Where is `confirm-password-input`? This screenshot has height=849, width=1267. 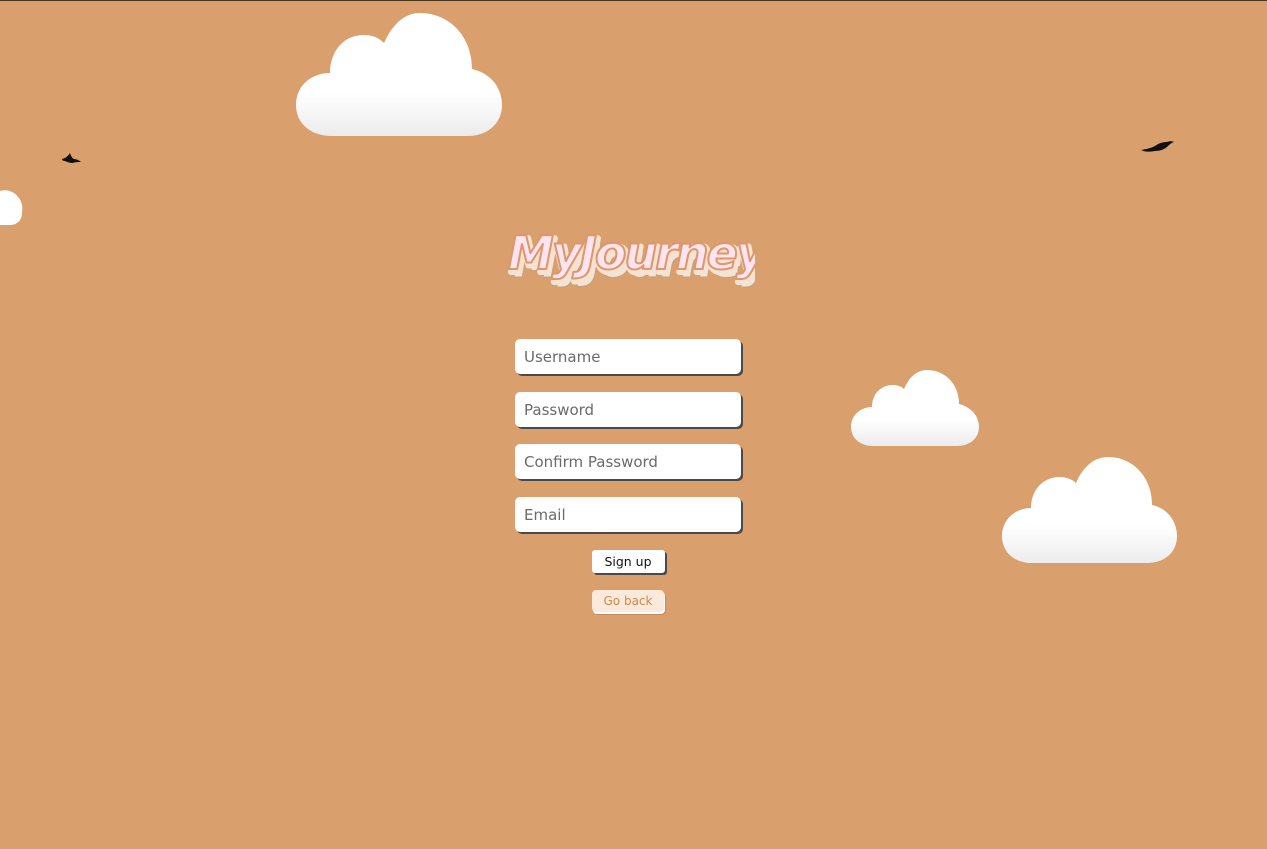
confirm-password-input is located at coordinates (628, 461).